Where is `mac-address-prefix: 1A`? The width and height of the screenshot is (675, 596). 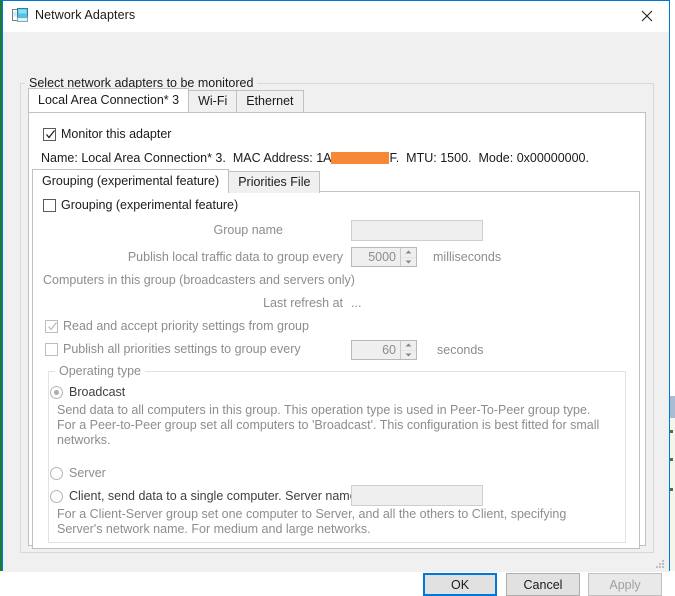 mac-address-prefix: 1A is located at coordinates (324, 158).